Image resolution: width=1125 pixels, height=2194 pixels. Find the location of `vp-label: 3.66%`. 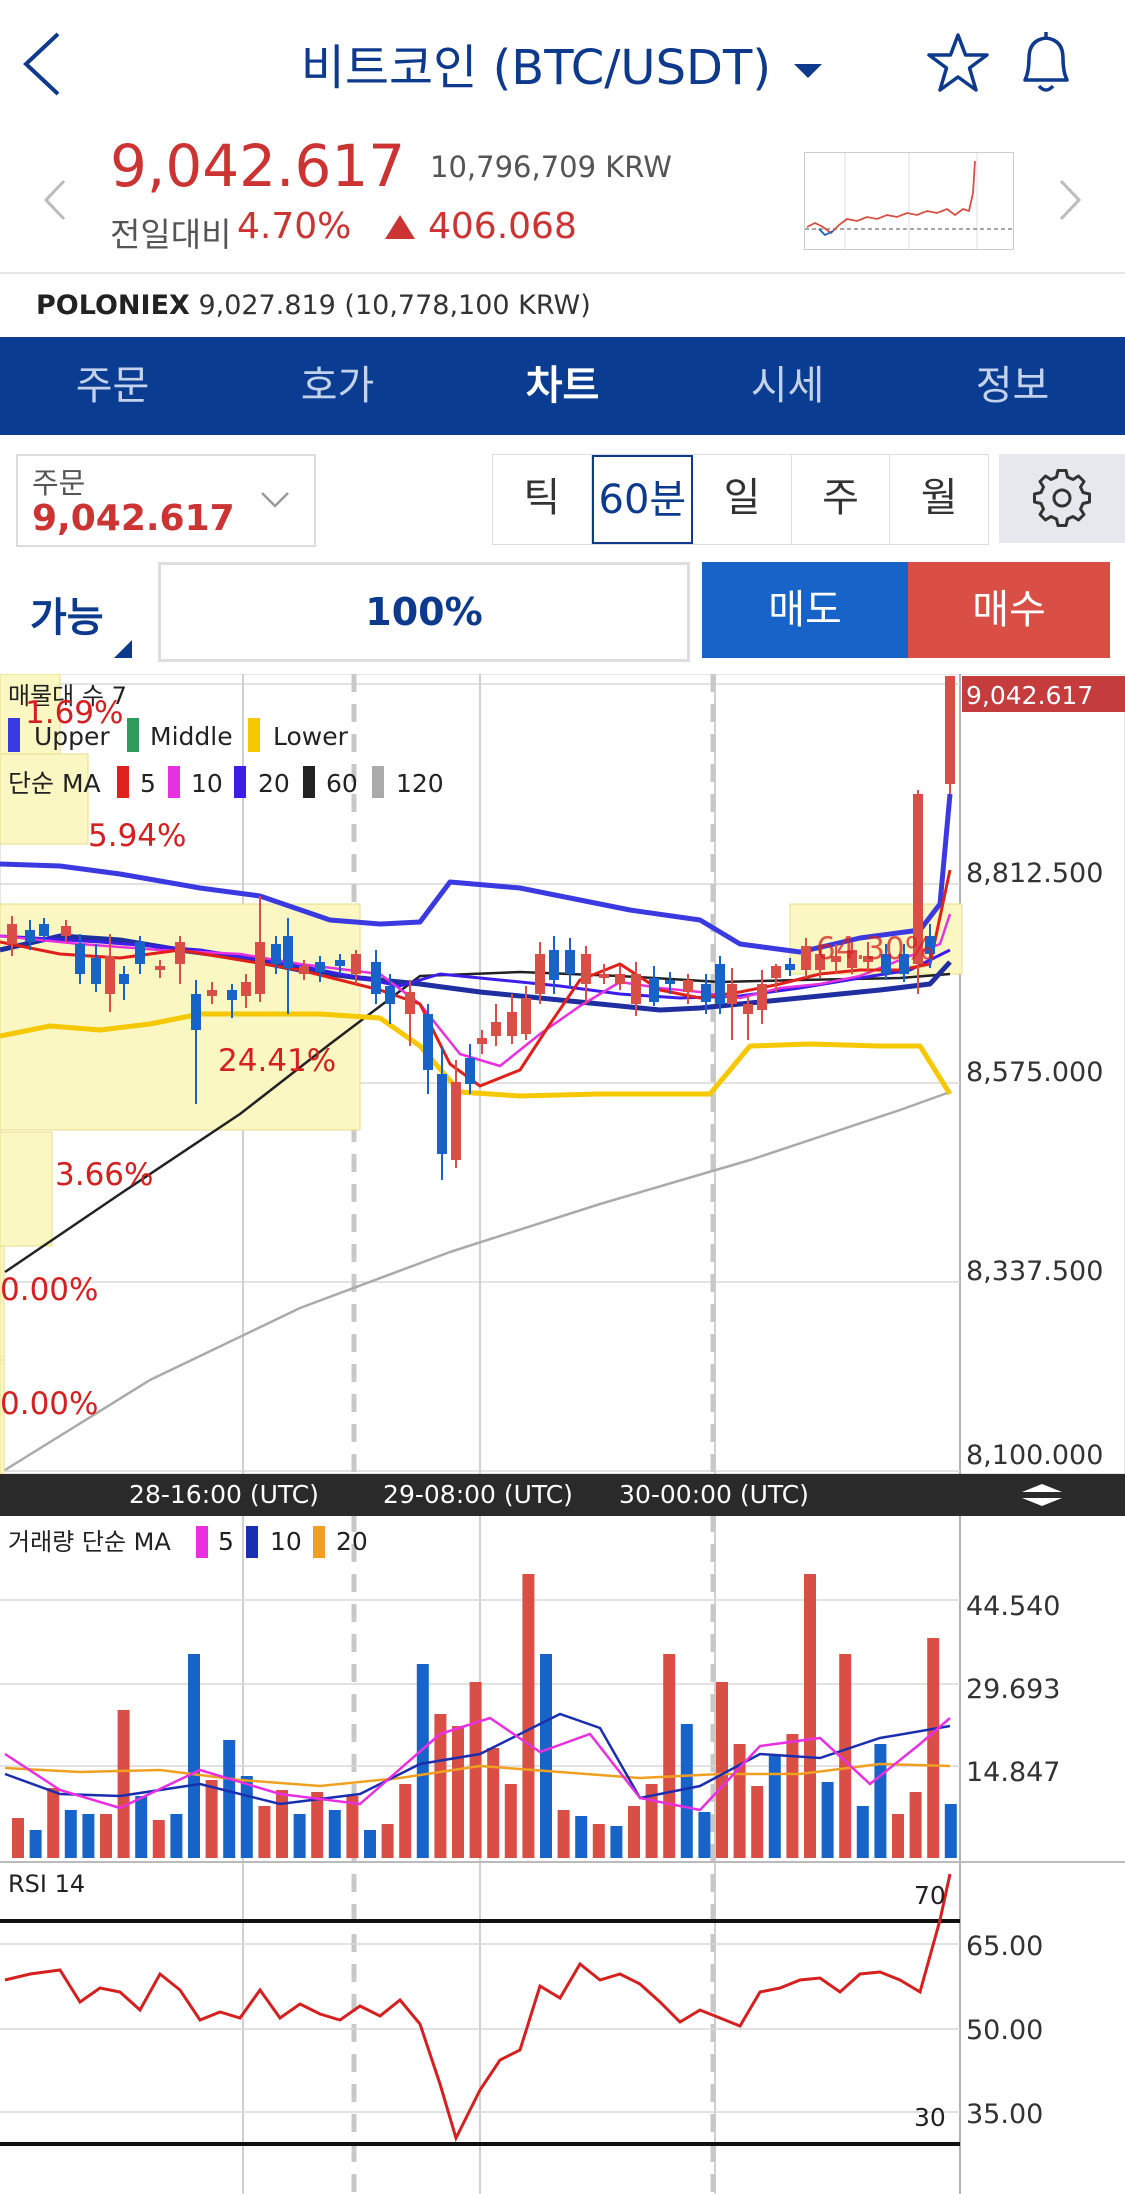

vp-label: 3.66% is located at coordinates (104, 1175).